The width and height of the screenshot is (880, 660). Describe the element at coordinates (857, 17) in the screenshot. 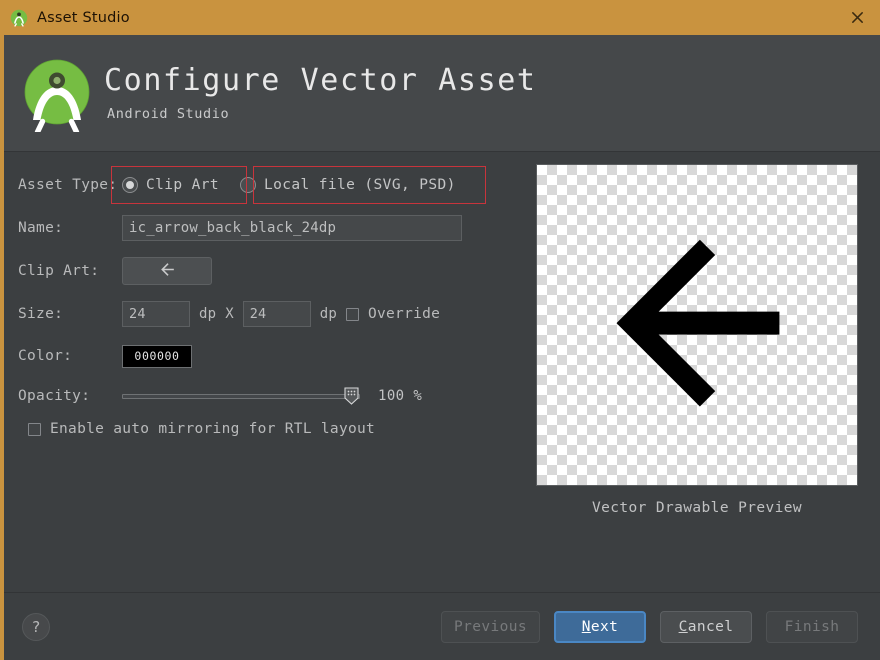

I see `close-icon` at that location.